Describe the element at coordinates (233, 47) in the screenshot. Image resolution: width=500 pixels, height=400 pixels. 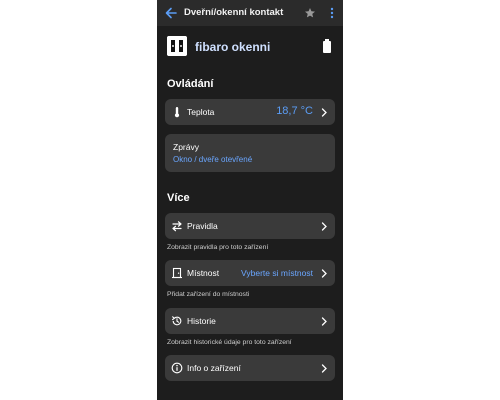
I see `device-name: fibaro okenni` at that location.